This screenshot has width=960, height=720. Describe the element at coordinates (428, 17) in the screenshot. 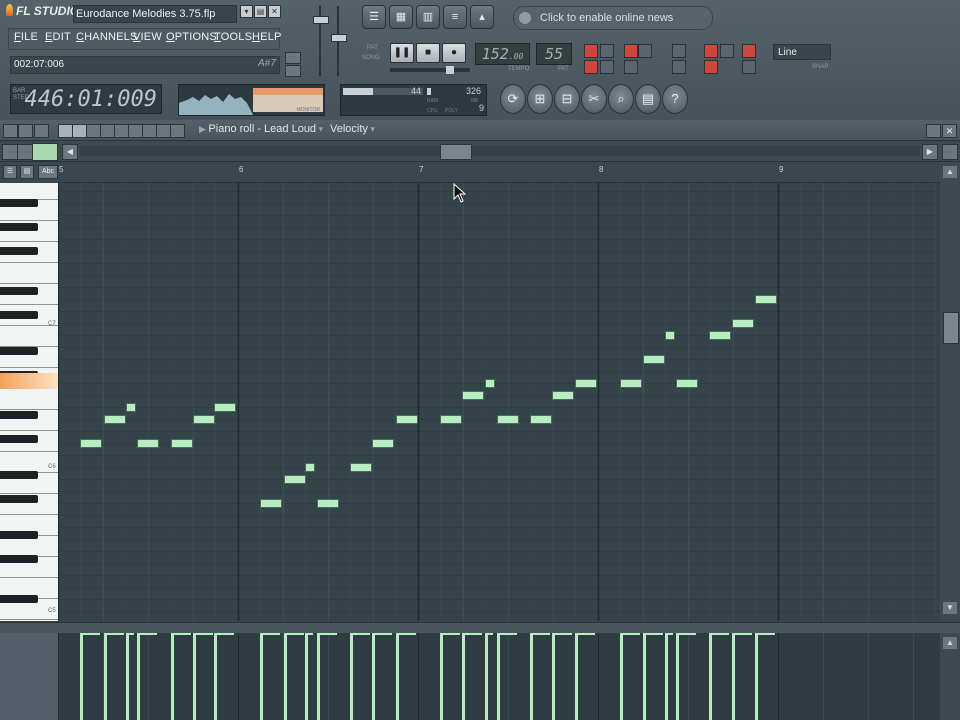

I see `piano-roll-button: ▥` at that location.